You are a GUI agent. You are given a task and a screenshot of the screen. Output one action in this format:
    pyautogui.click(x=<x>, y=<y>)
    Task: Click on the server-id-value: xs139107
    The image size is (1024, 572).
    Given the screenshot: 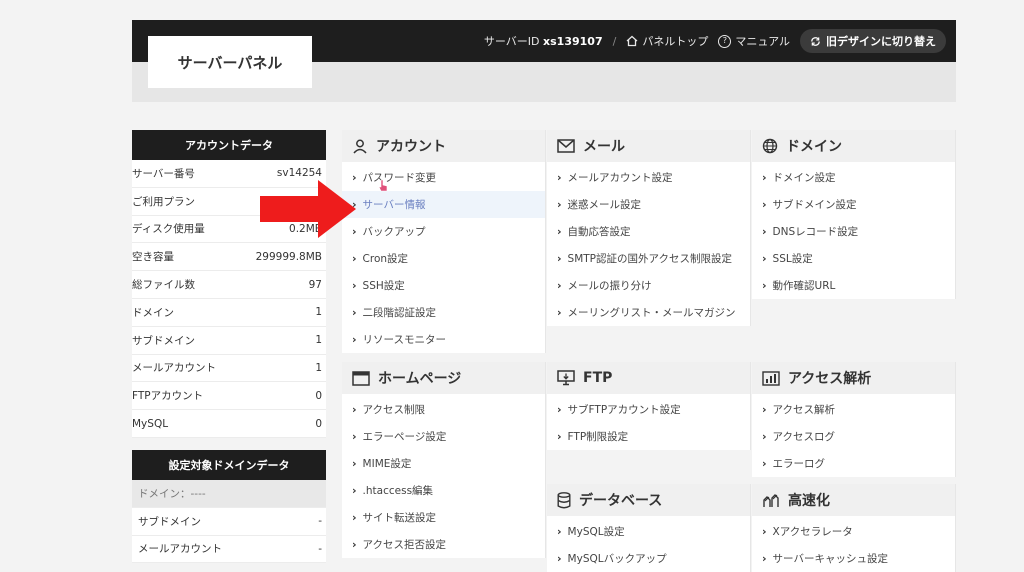 What is the action you would take?
    pyautogui.click(x=573, y=41)
    